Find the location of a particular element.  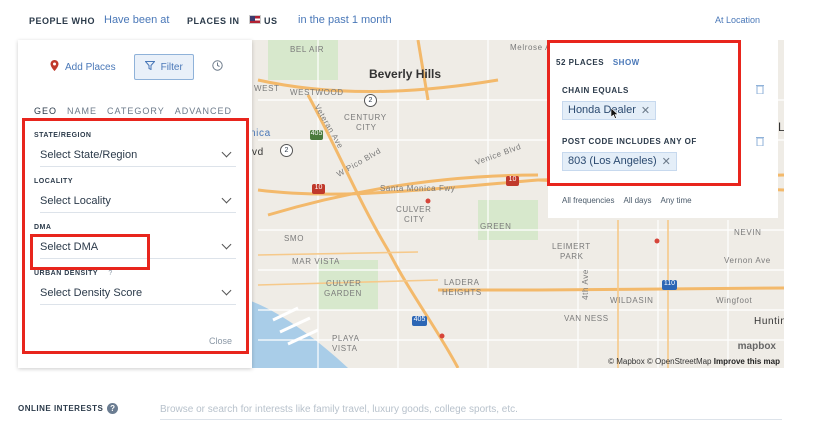

map-label-mar-vista: MAR VISTA is located at coordinates (316, 261).